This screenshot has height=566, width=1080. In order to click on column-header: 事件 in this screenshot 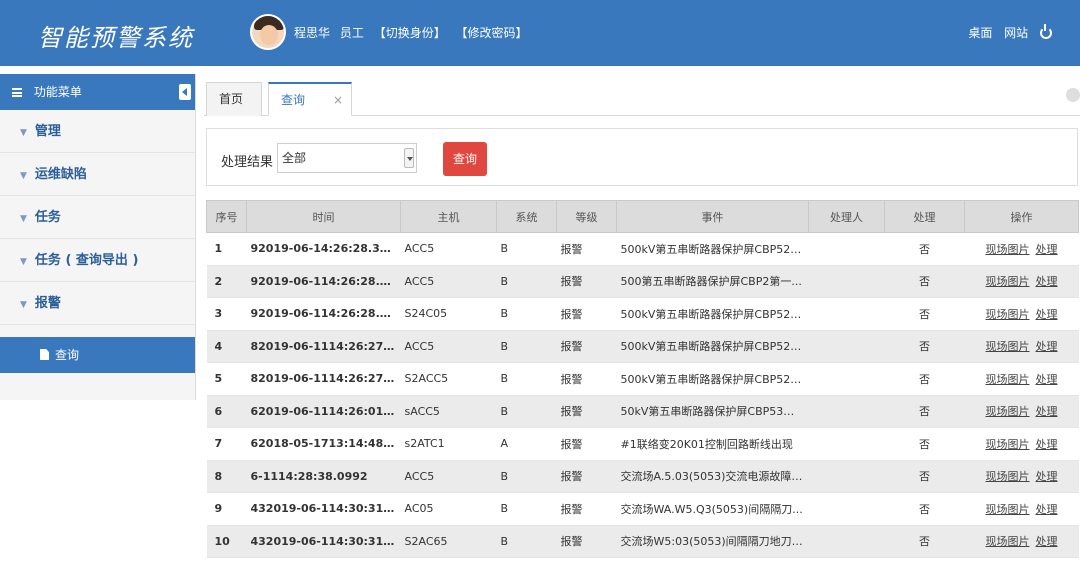, I will do `click(712, 216)`.